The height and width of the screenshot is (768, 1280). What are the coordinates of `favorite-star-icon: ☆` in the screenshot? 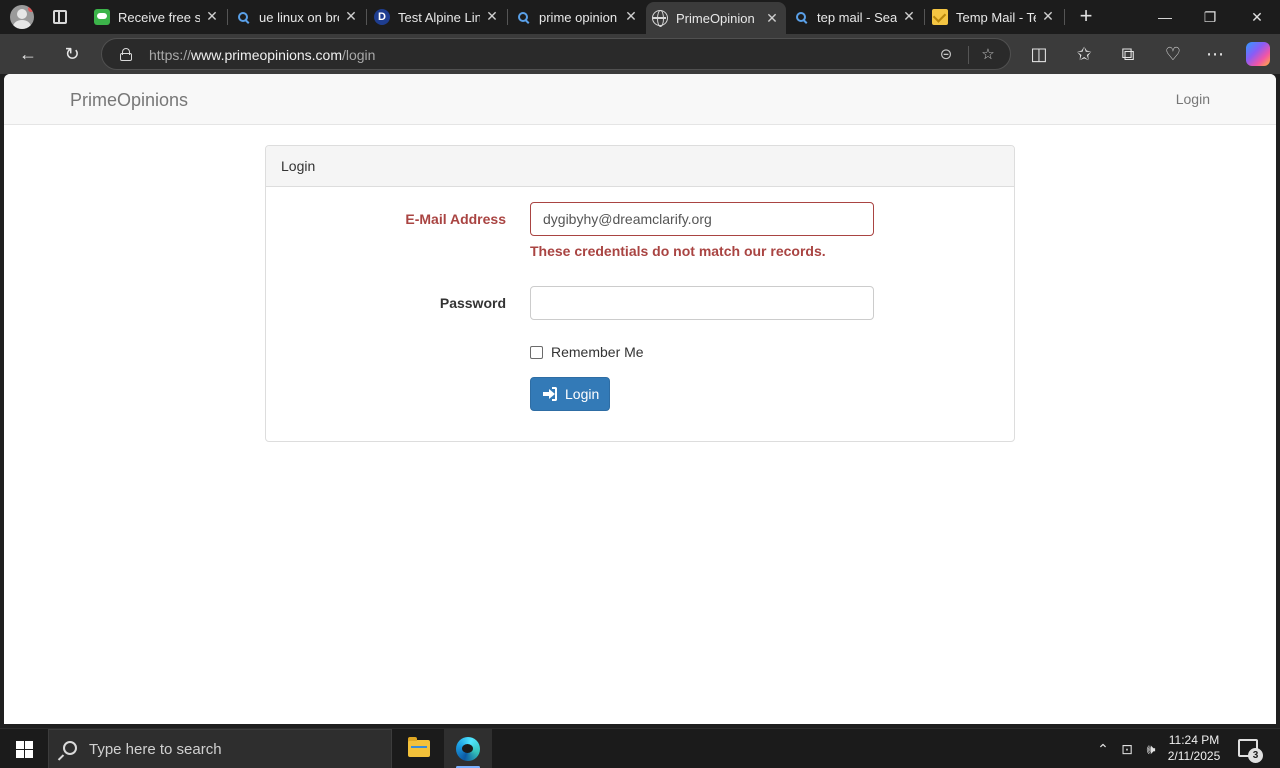 It's located at (988, 55).